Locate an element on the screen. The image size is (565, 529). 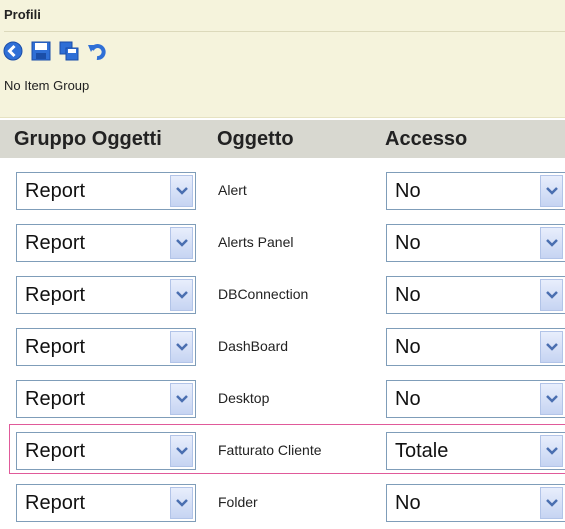
table-header: Gruppo Oggetti Oggetto Accesso is located at coordinates (282, 139).